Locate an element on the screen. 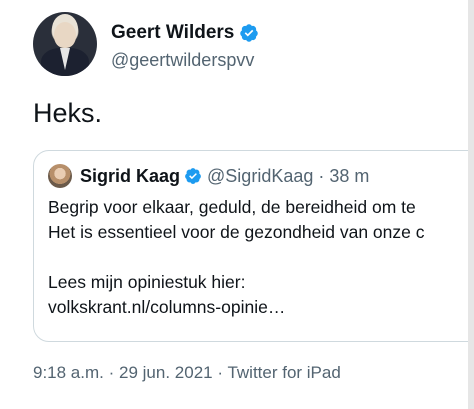 The width and height of the screenshot is (474, 409). quoted-author-handle: @SigridKaag is located at coordinates (260, 176).